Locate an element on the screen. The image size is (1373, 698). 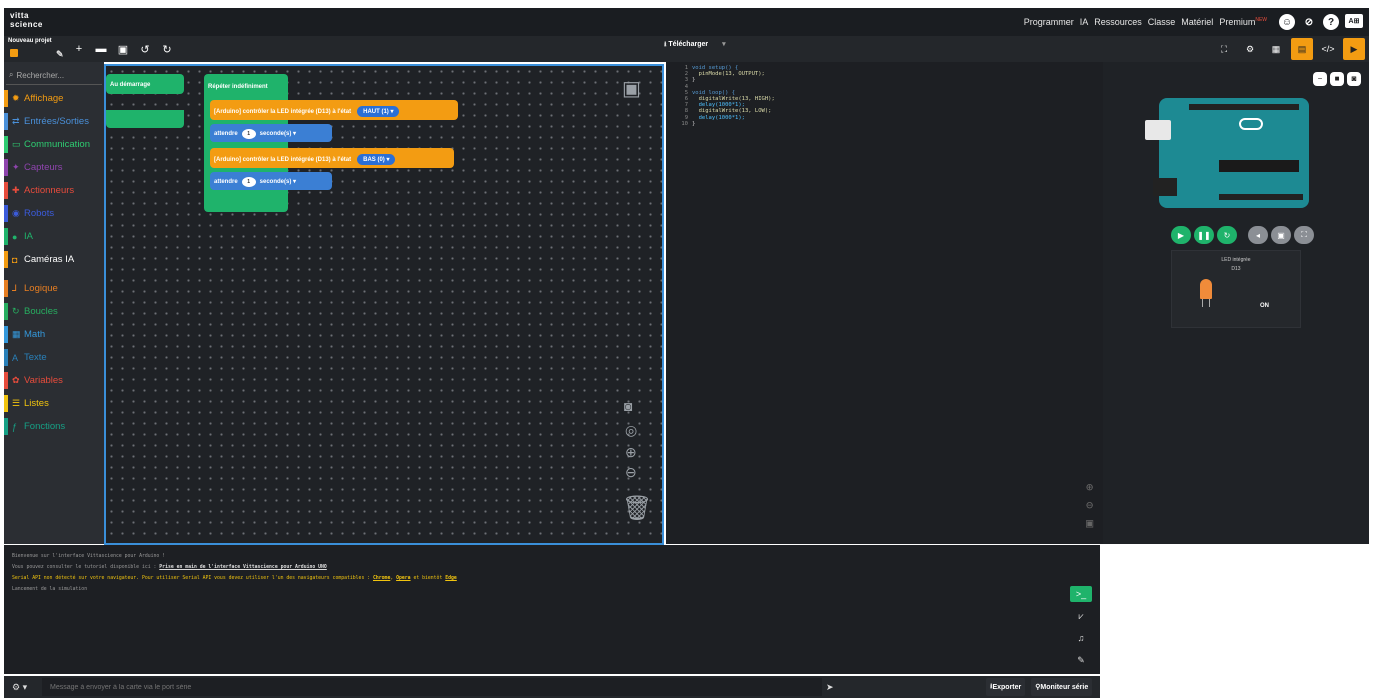
download-button: ⭳ Télécharger ▾ is located at coordinates (695, 45).